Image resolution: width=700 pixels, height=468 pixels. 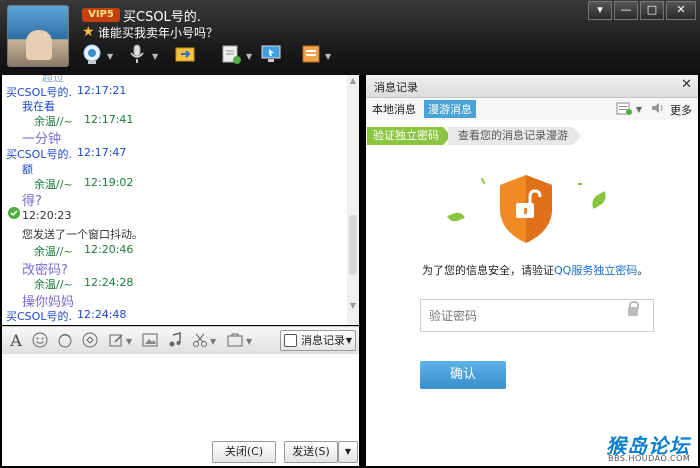 What do you see at coordinates (600, 10) in the screenshot?
I see `menu-button: ▾` at bounding box center [600, 10].